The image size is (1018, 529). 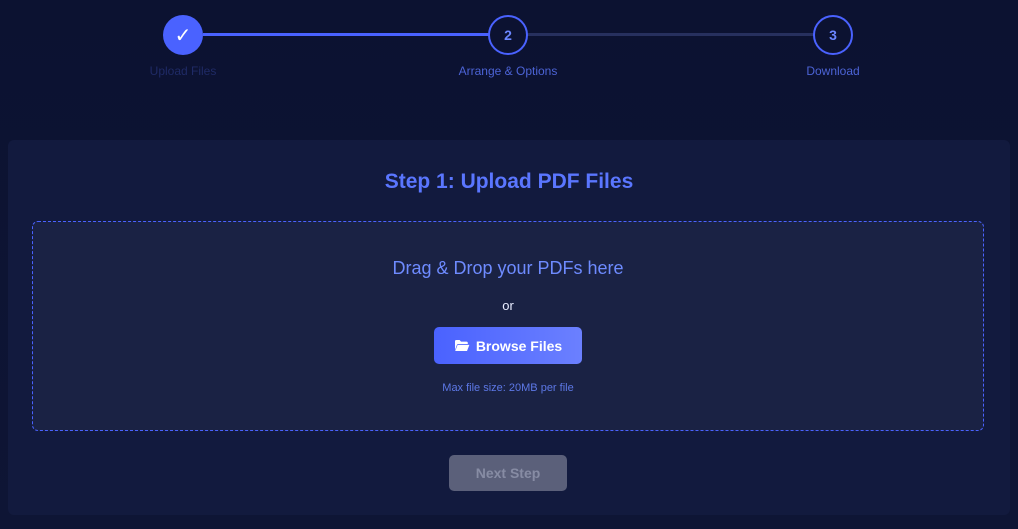 What do you see at coordinates (670, 34) in the screenshot?
I see `step-connector-pending` at bounding box center [670, 34].